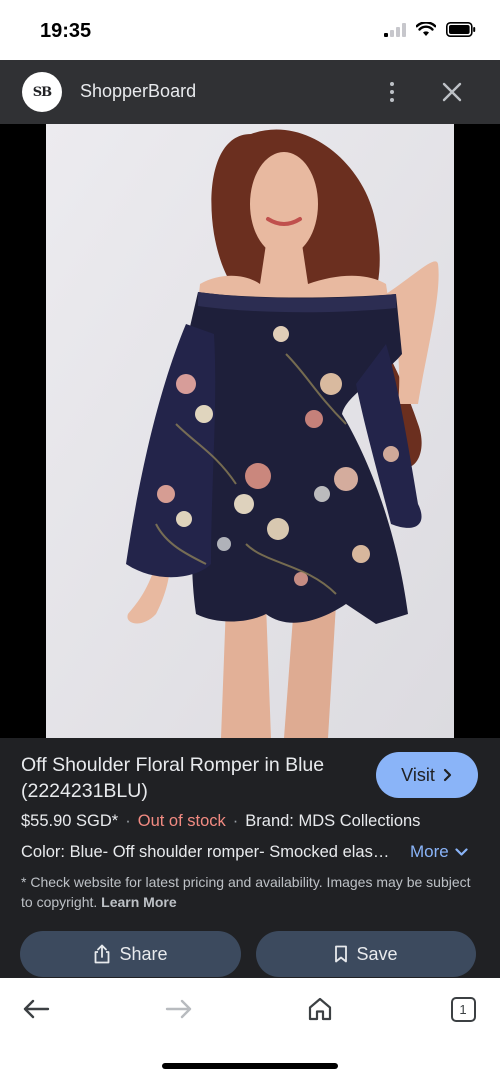 The width and height of the screenshot is (500, 1080). I want to click on visit-button: Visit, so click(427, 775).